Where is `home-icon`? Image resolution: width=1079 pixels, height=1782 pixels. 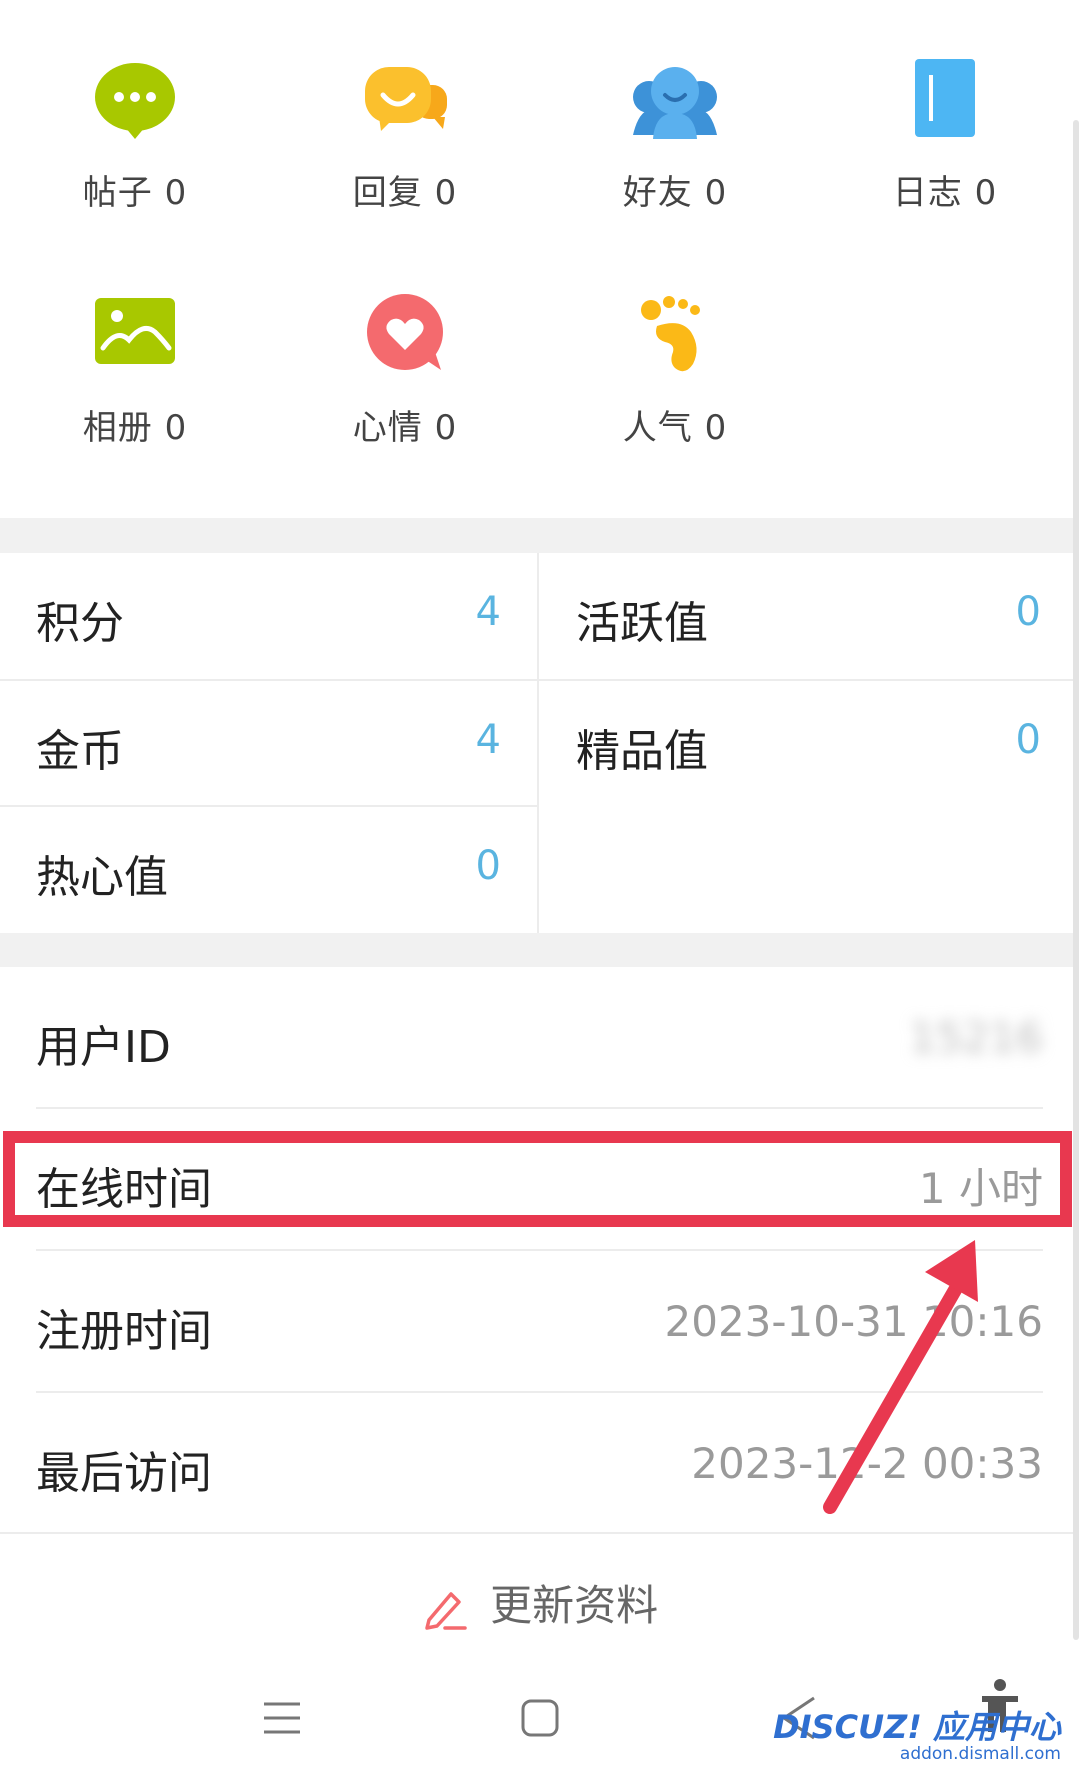
home-icon is located at coordinates (540, 1718).